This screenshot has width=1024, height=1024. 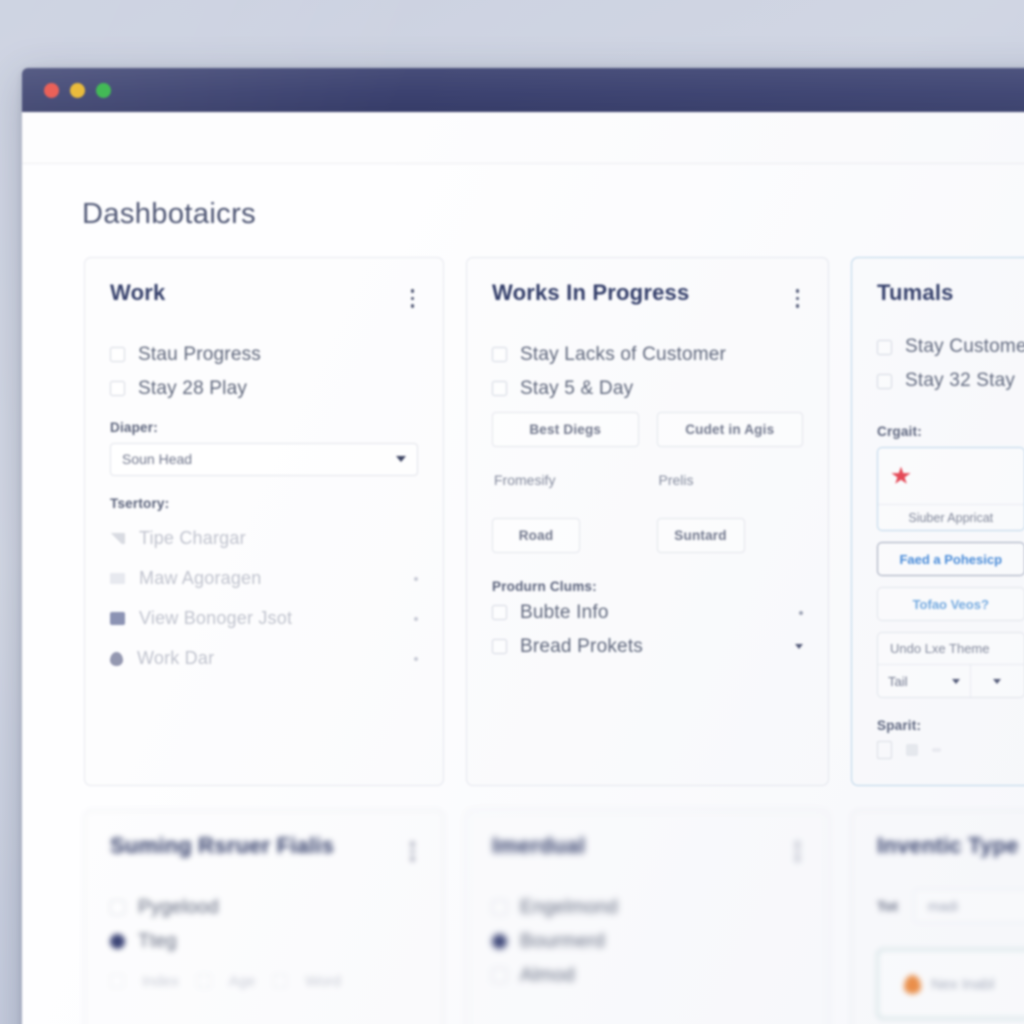 What do you see at coordinates (264, 942) in the screenshot?
I see `radio-row: Tteg` at bounding box center [264, 942].